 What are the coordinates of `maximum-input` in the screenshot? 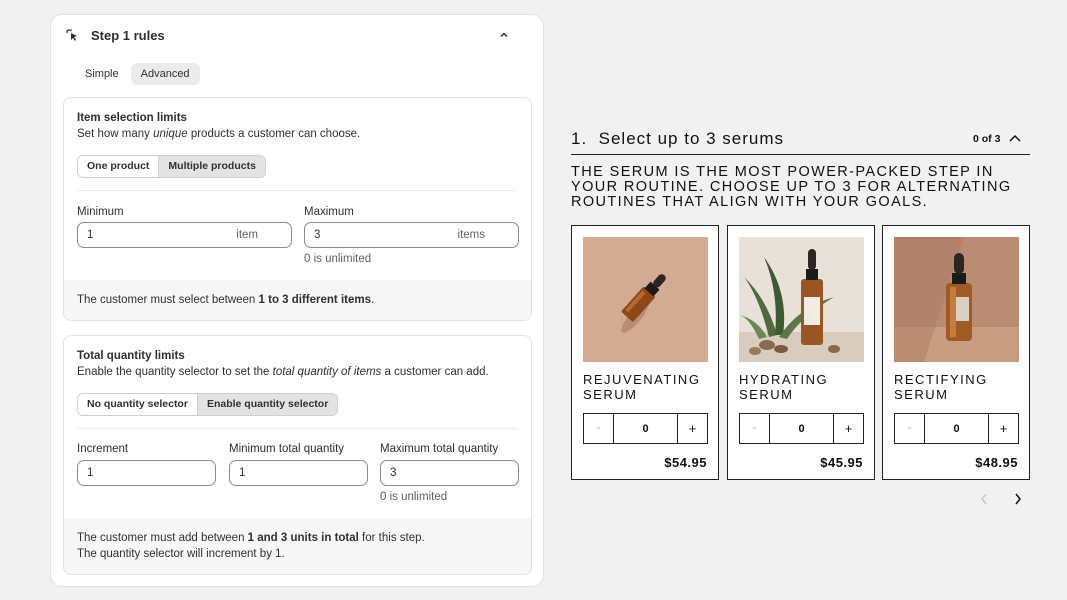 It's located at (378, 235).